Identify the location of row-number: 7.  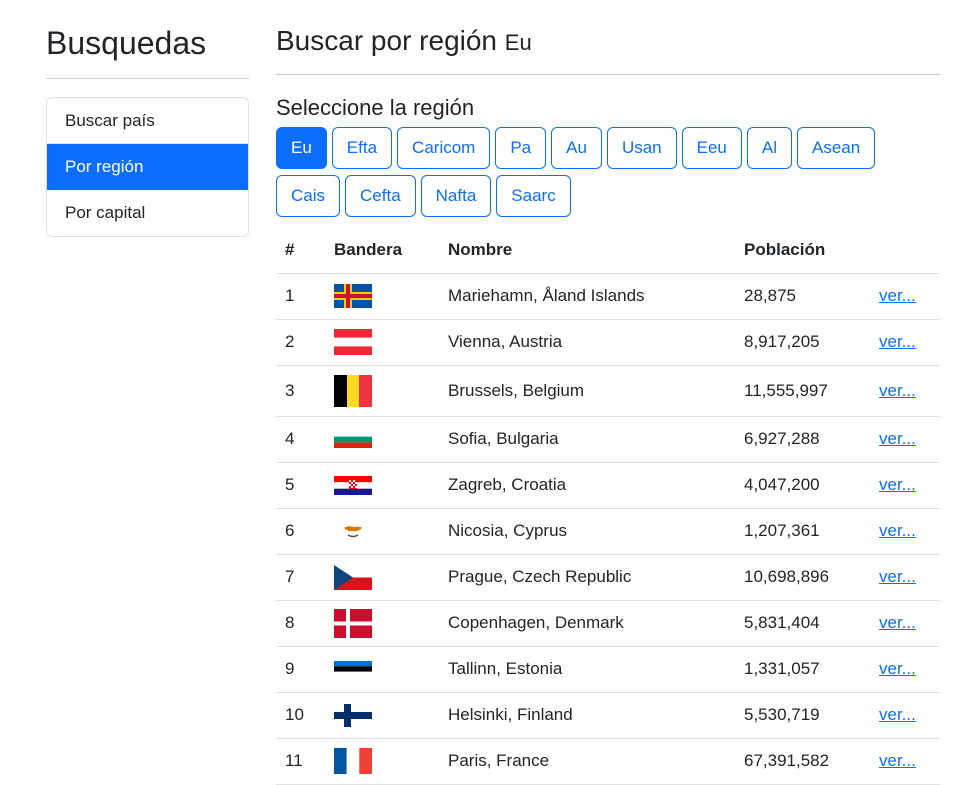
(300, 577).